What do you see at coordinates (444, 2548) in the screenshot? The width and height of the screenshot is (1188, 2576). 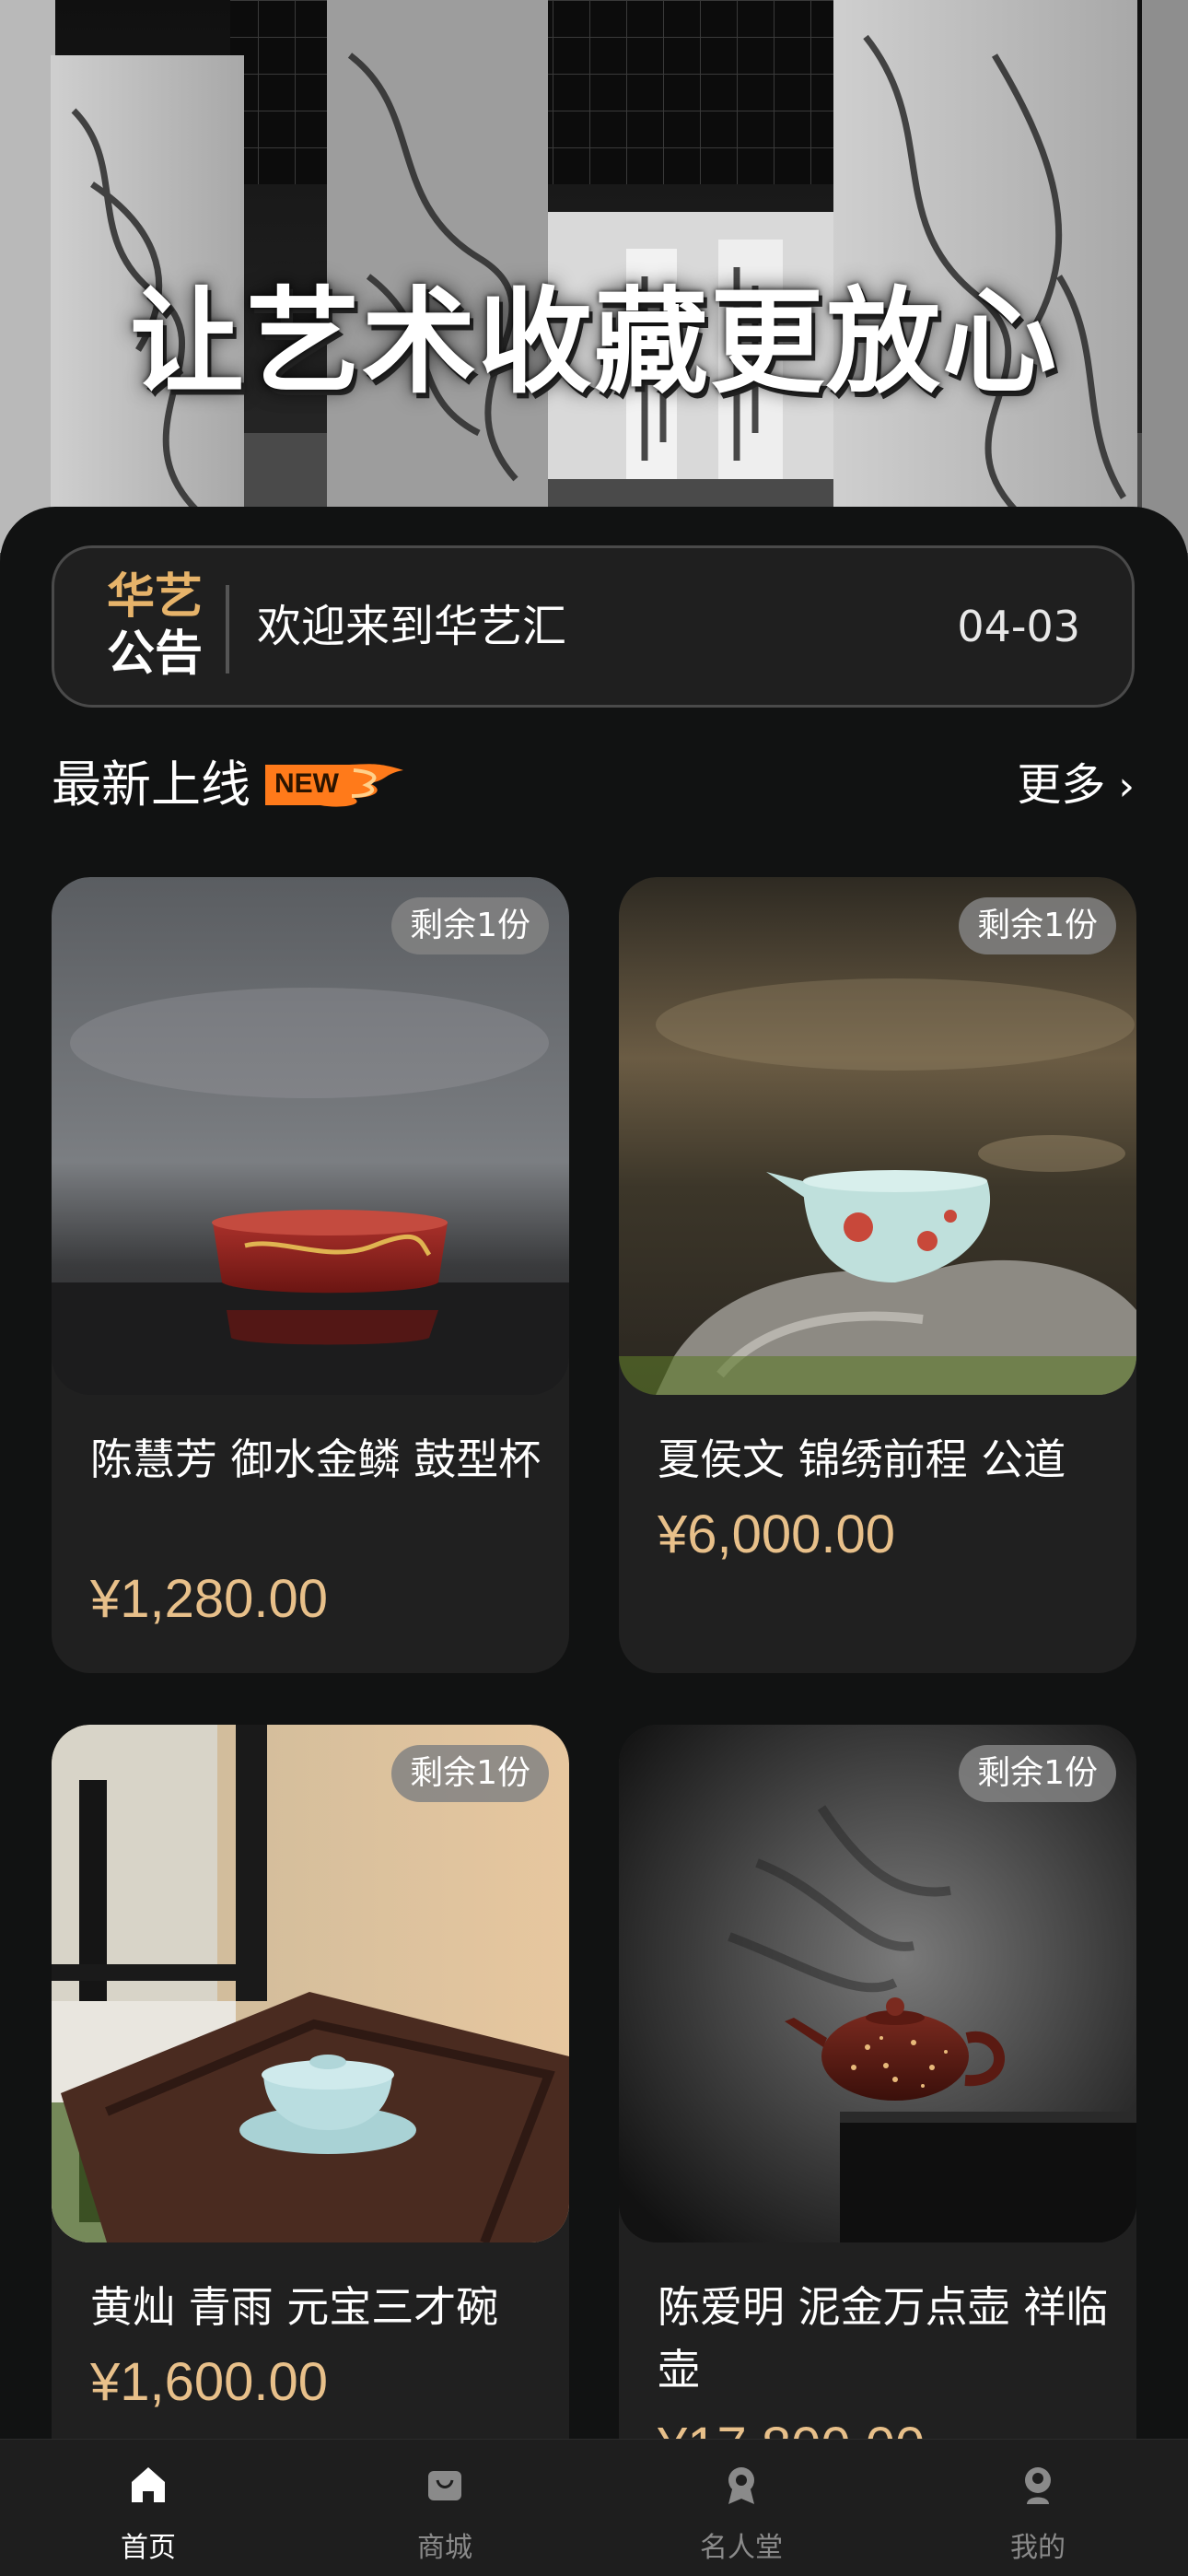 I see `tab-label: 商城` at bounding box center [444, 2548].